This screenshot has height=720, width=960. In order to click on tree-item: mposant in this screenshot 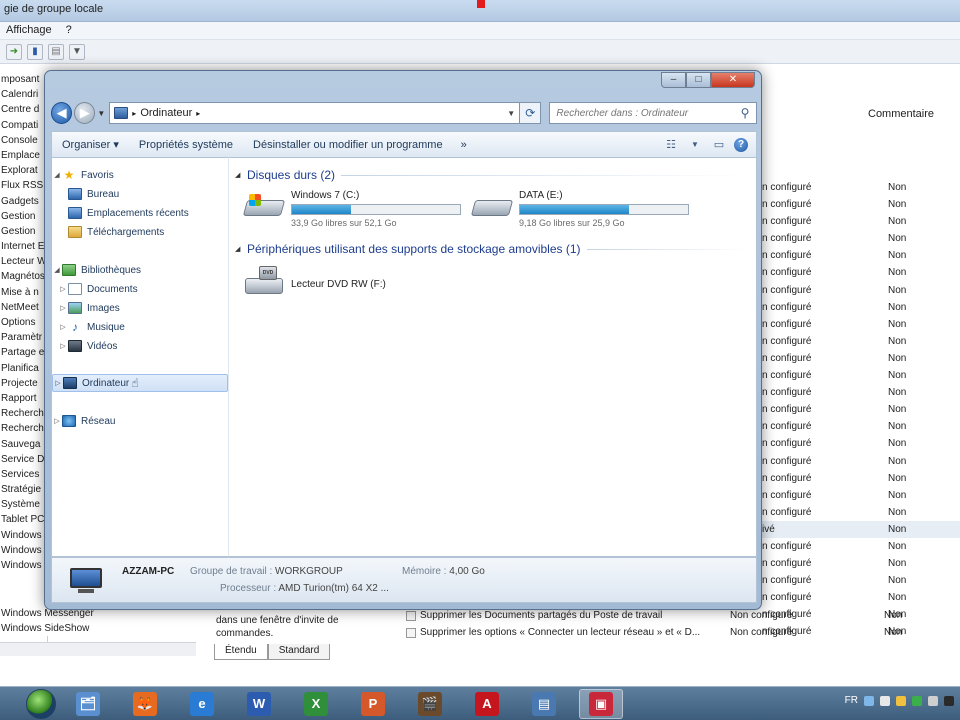, I will do `click(23, 79)`.